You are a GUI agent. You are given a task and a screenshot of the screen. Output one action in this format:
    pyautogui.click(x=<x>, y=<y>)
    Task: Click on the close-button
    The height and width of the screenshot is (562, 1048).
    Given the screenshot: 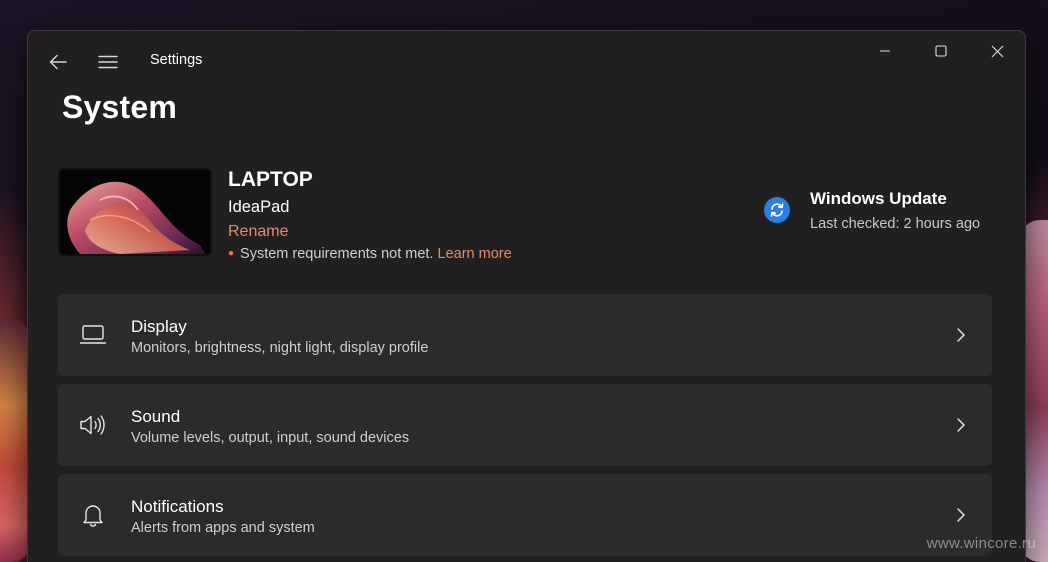 What is the action you would take?
    pyautogui.click(x=997, y=51)
    